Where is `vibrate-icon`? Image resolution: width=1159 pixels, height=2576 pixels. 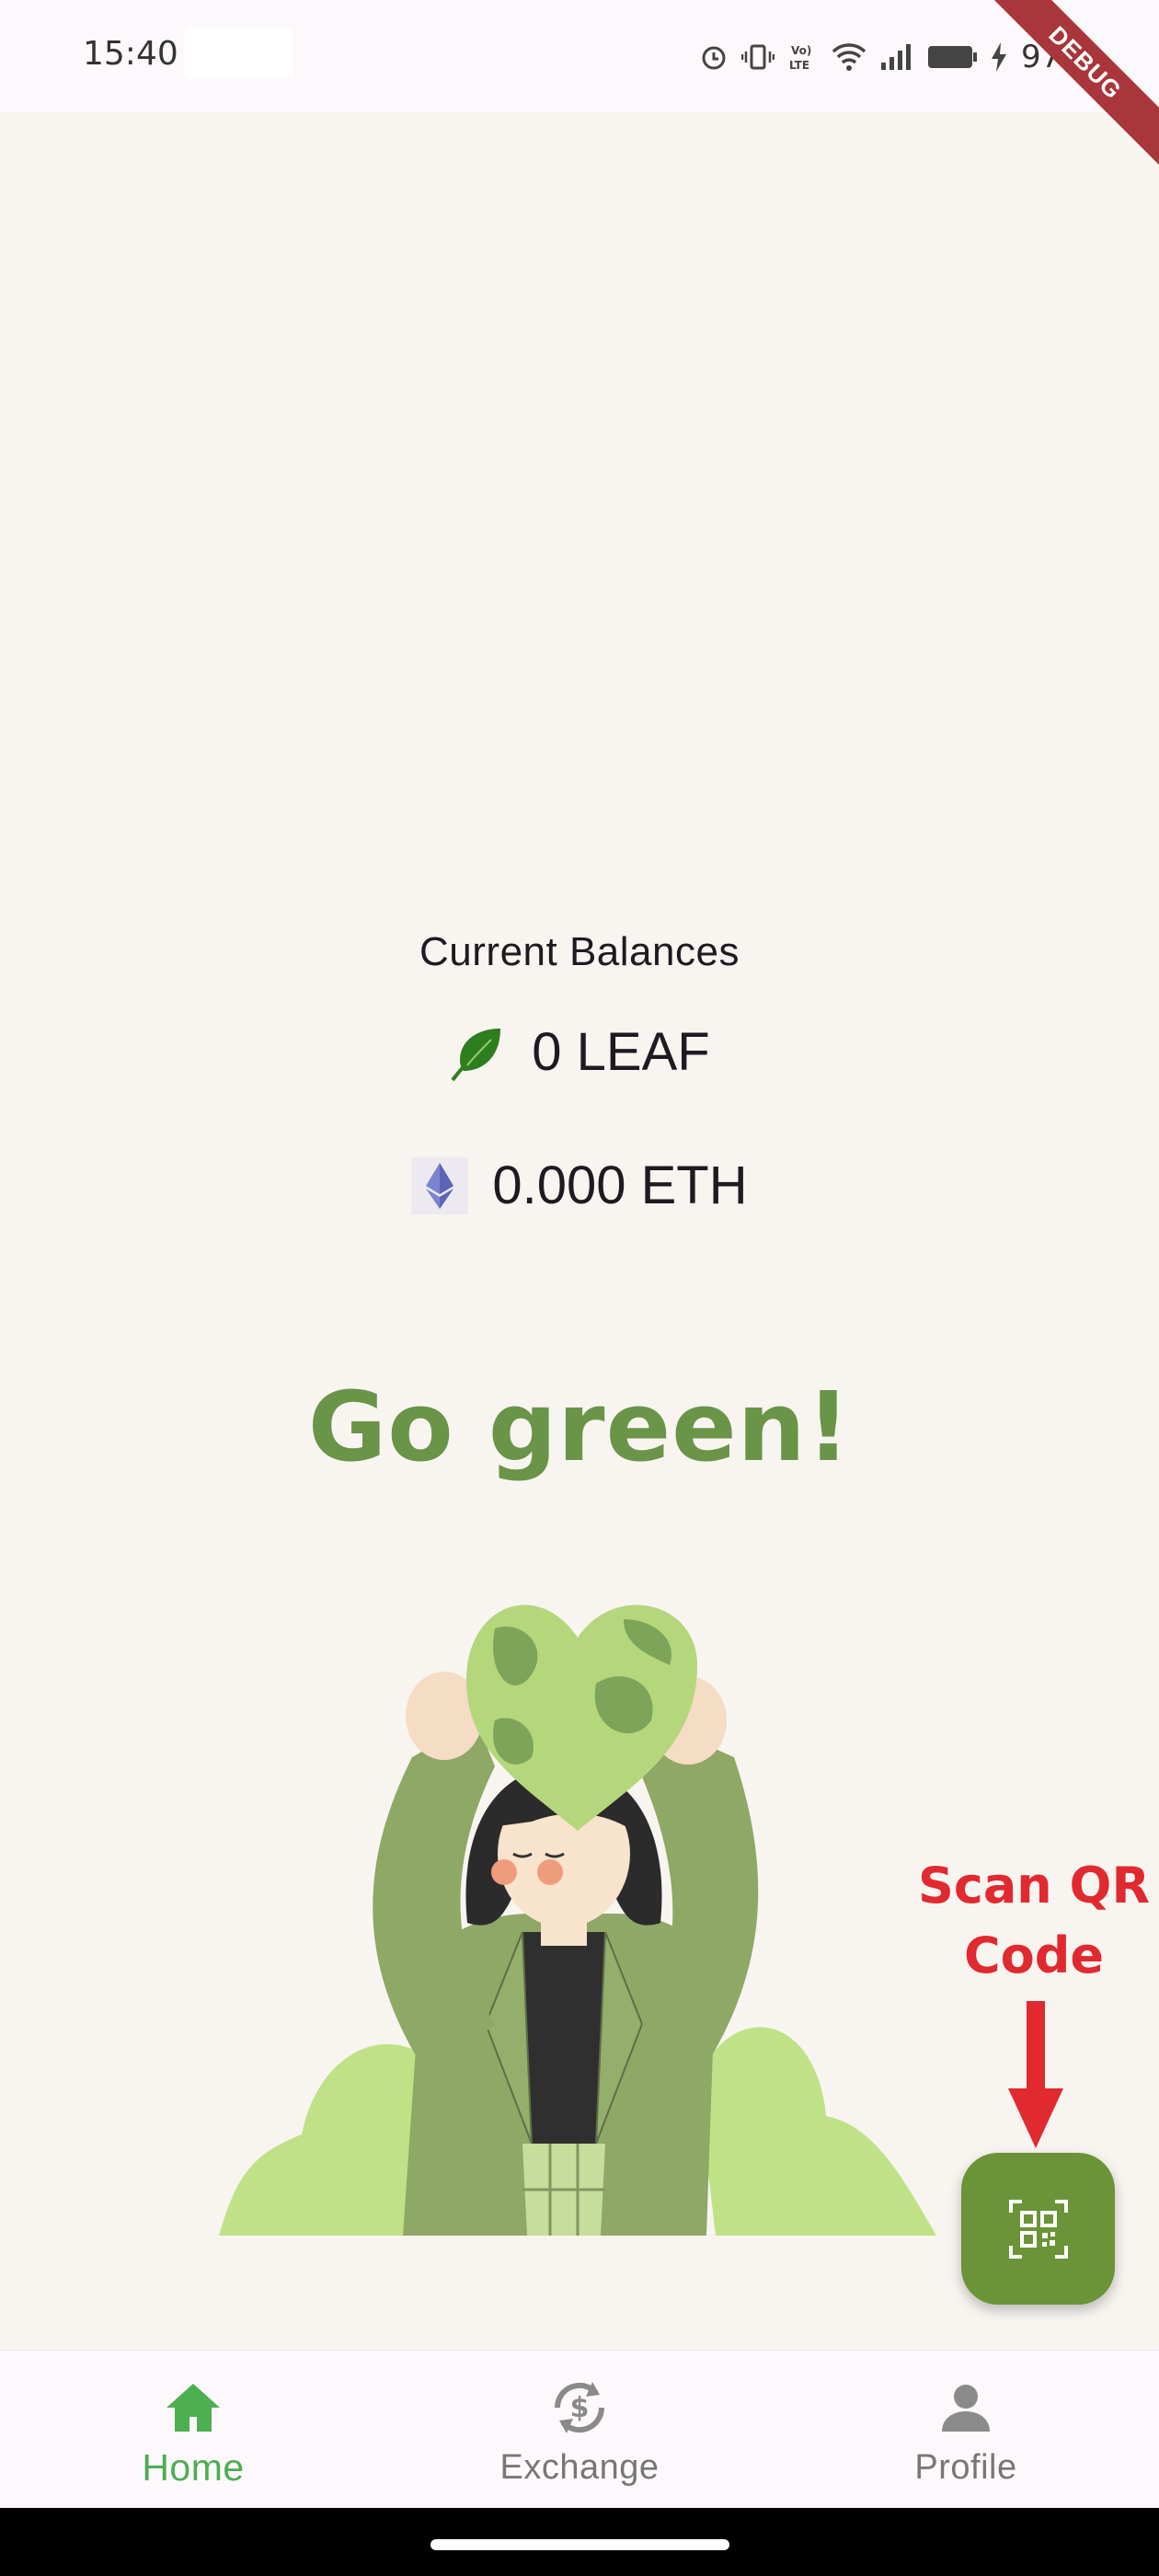
vibrate-icon is located at coordinates (758, 57).